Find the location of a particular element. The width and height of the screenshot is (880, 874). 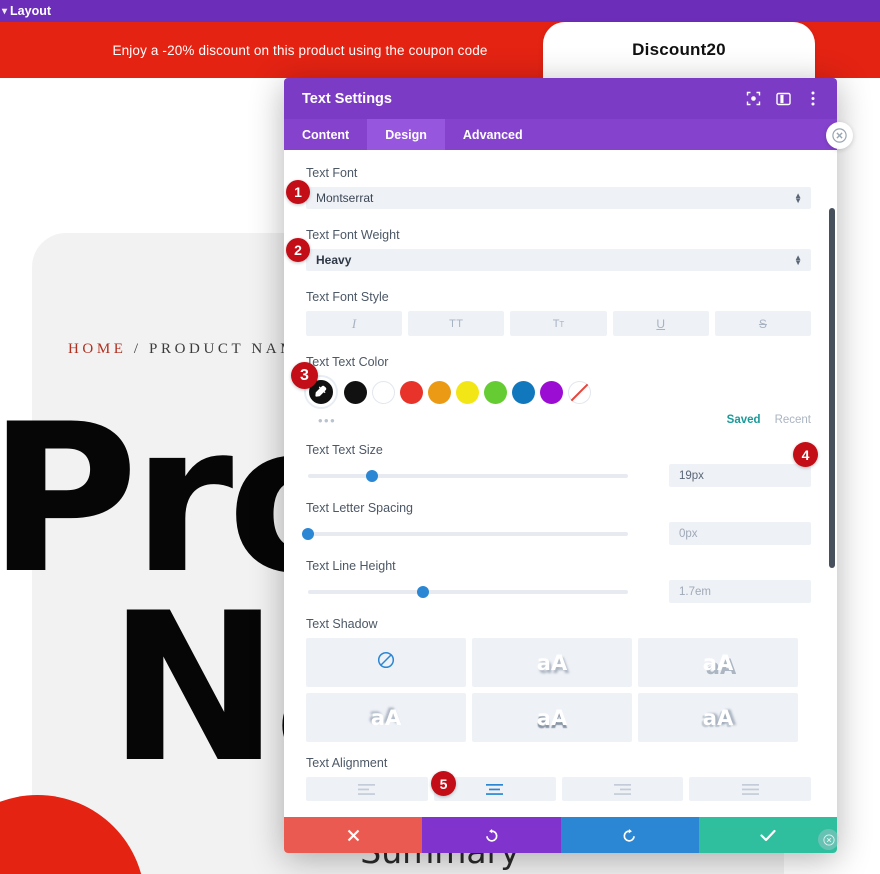

annotation-badge-3: 3 is located at coordinates (304, 375).